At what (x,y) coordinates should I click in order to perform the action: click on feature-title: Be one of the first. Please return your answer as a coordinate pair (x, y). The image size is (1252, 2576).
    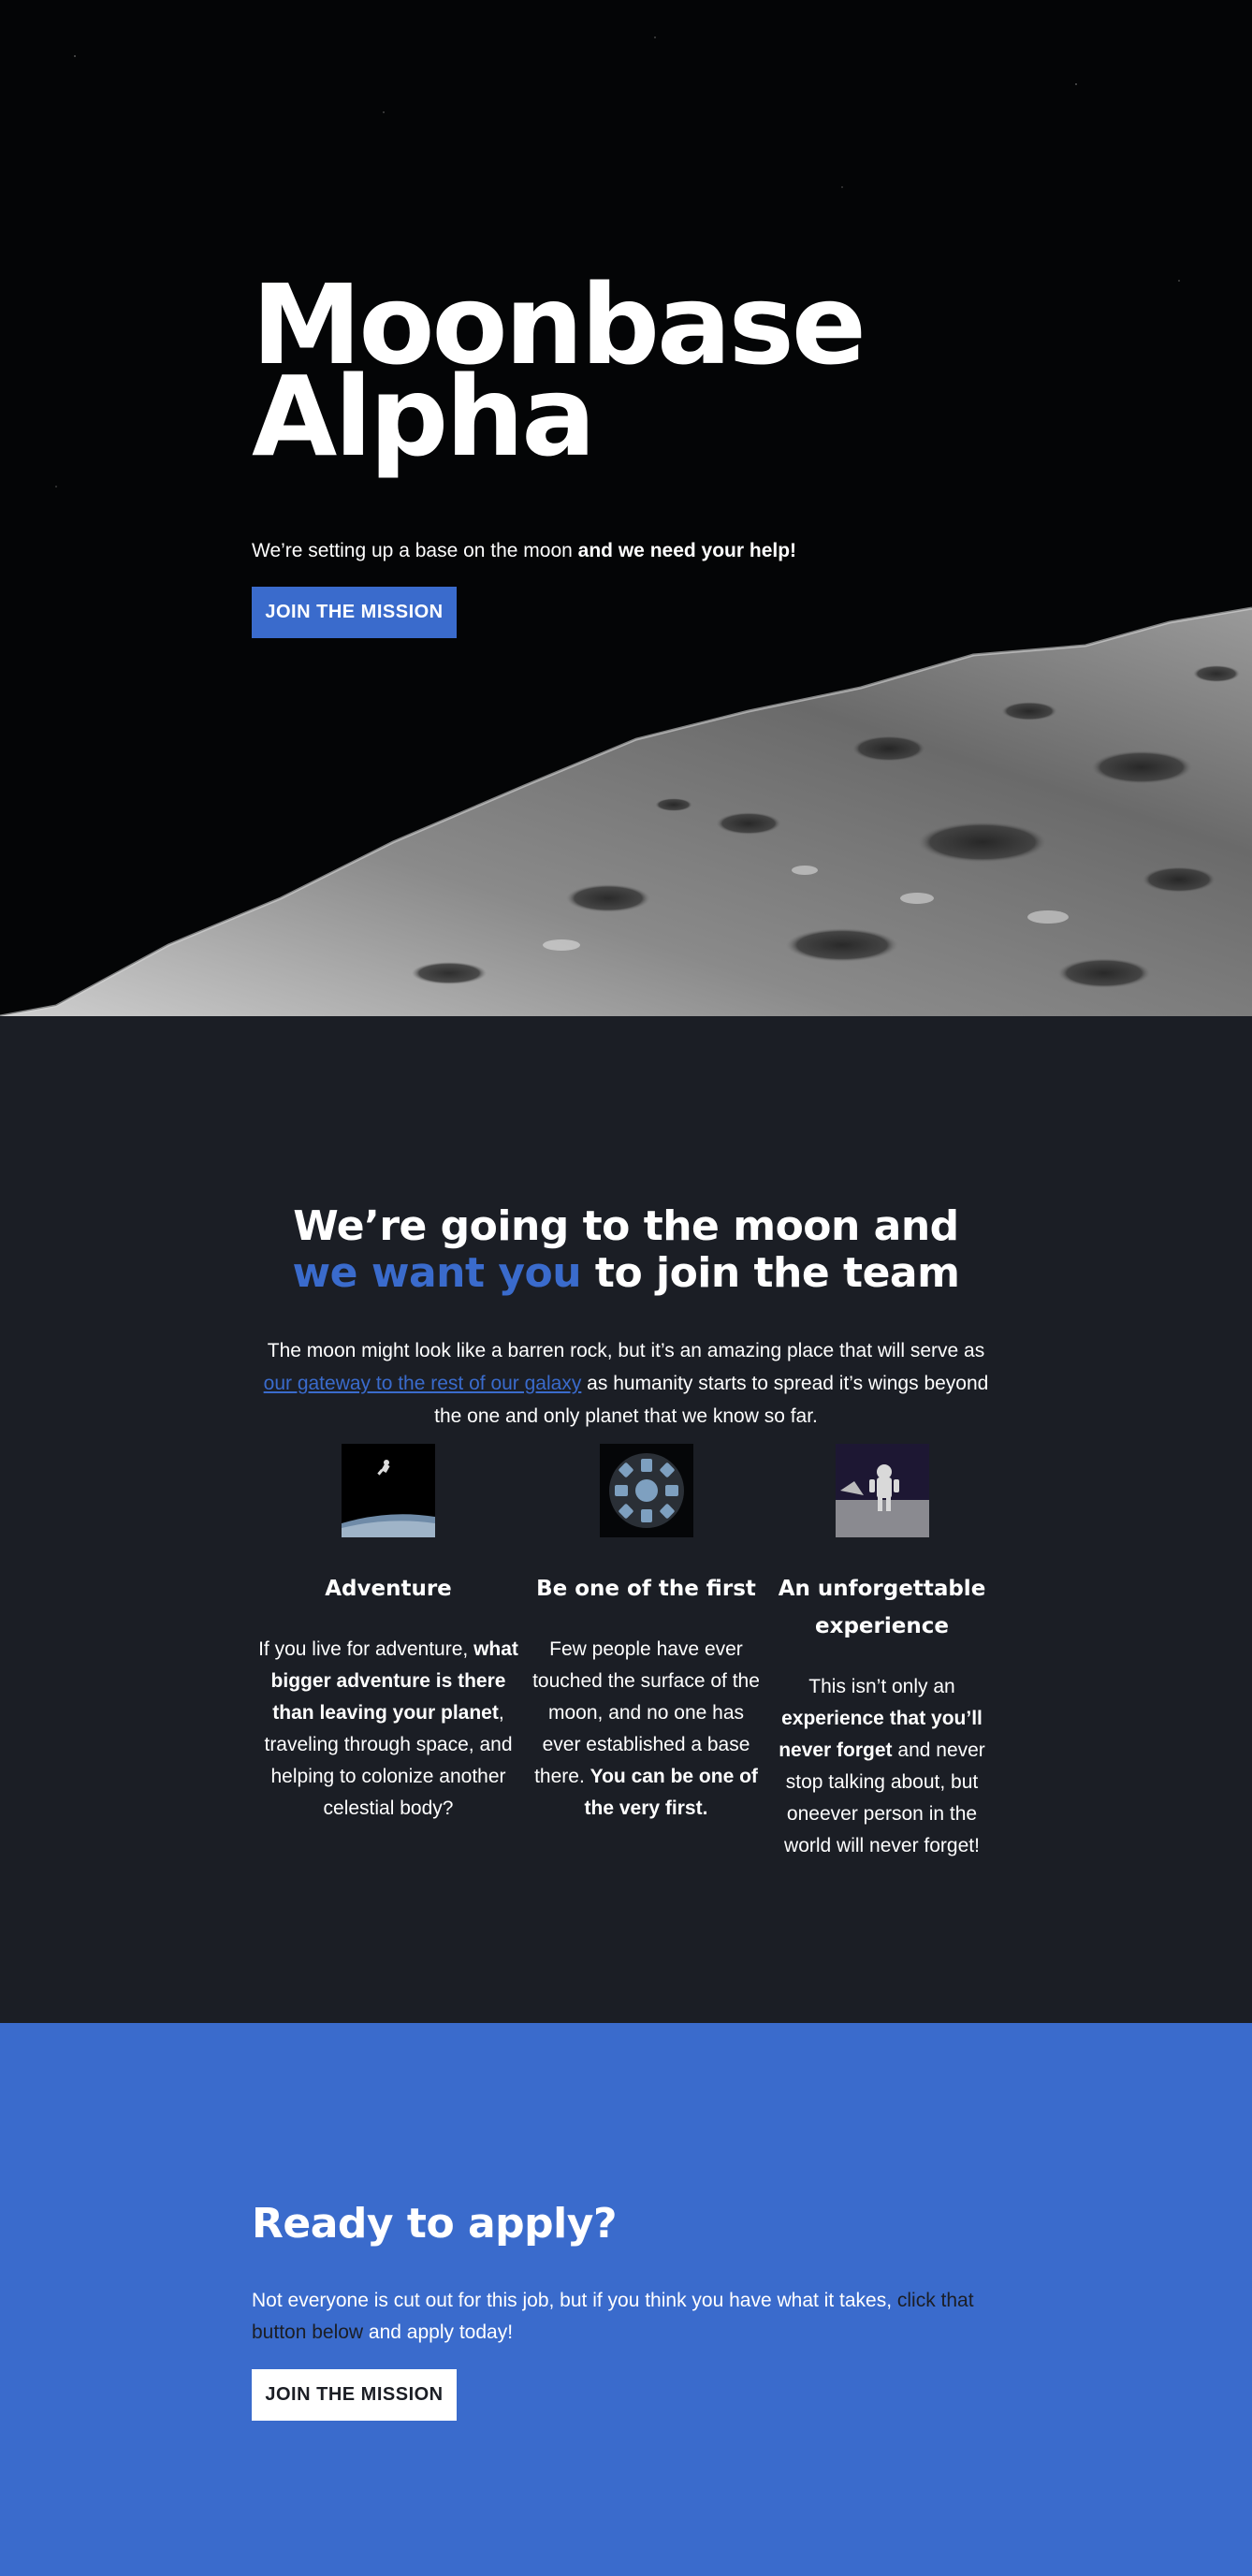
    Looking at the image, I should click on (646, 1589).